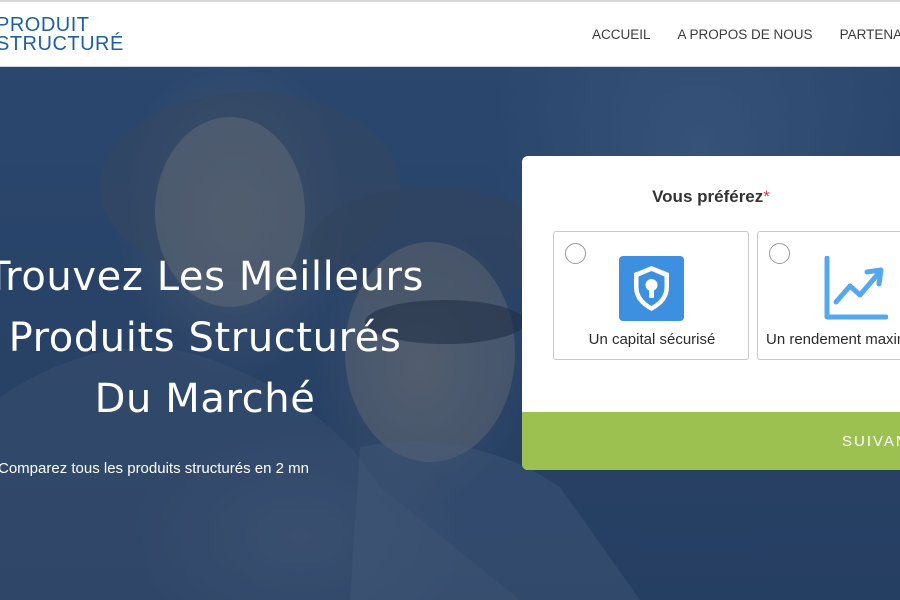  I want to click on option-label: Un rendement maximal, so click(833, 339).